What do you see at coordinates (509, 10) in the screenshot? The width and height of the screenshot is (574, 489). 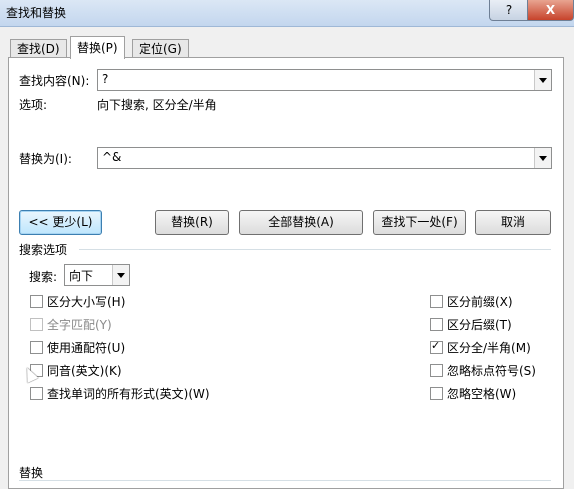 I see `help-button: ?` at bounding box center [509, 10].